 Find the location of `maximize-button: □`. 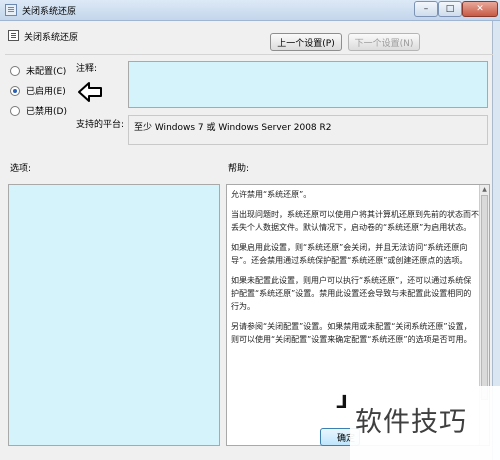

maximize-button: □ is located at coordinates (450, 9).